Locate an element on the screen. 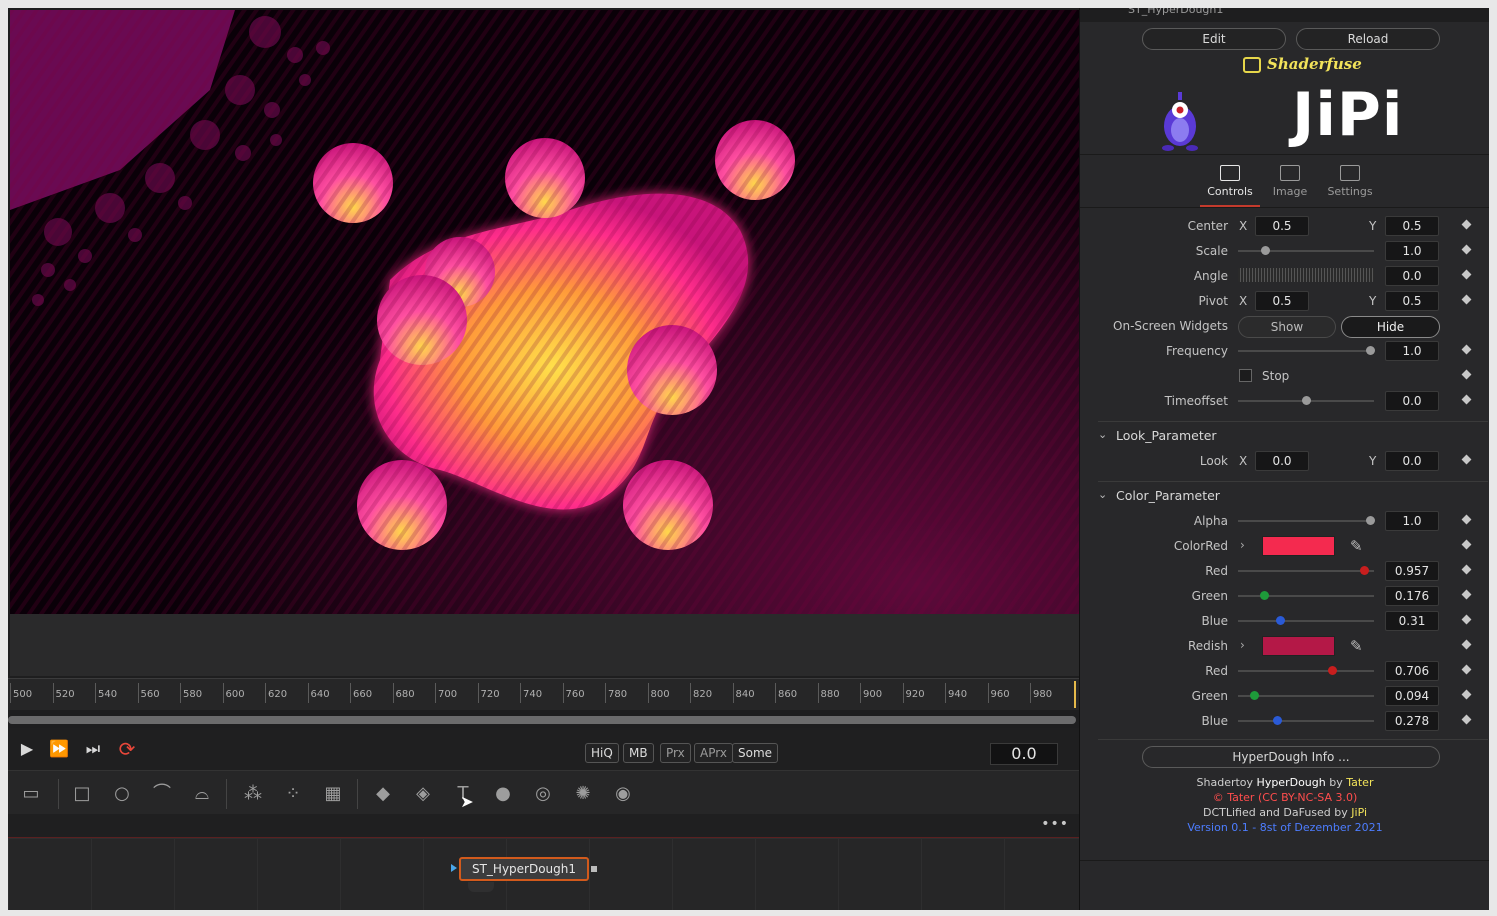 The image size is (1497, 916). show-button: Show is located at coordinates (1287, 327).